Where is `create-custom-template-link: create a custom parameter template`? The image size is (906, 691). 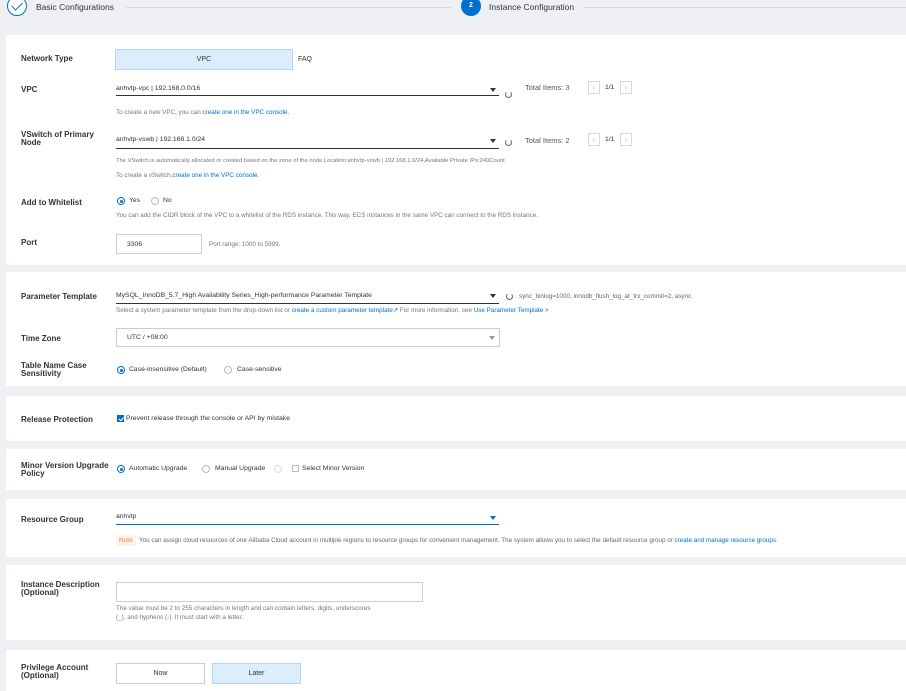 create-custom-template-link: create a custom parameter template is located at coordinates (342, 310).